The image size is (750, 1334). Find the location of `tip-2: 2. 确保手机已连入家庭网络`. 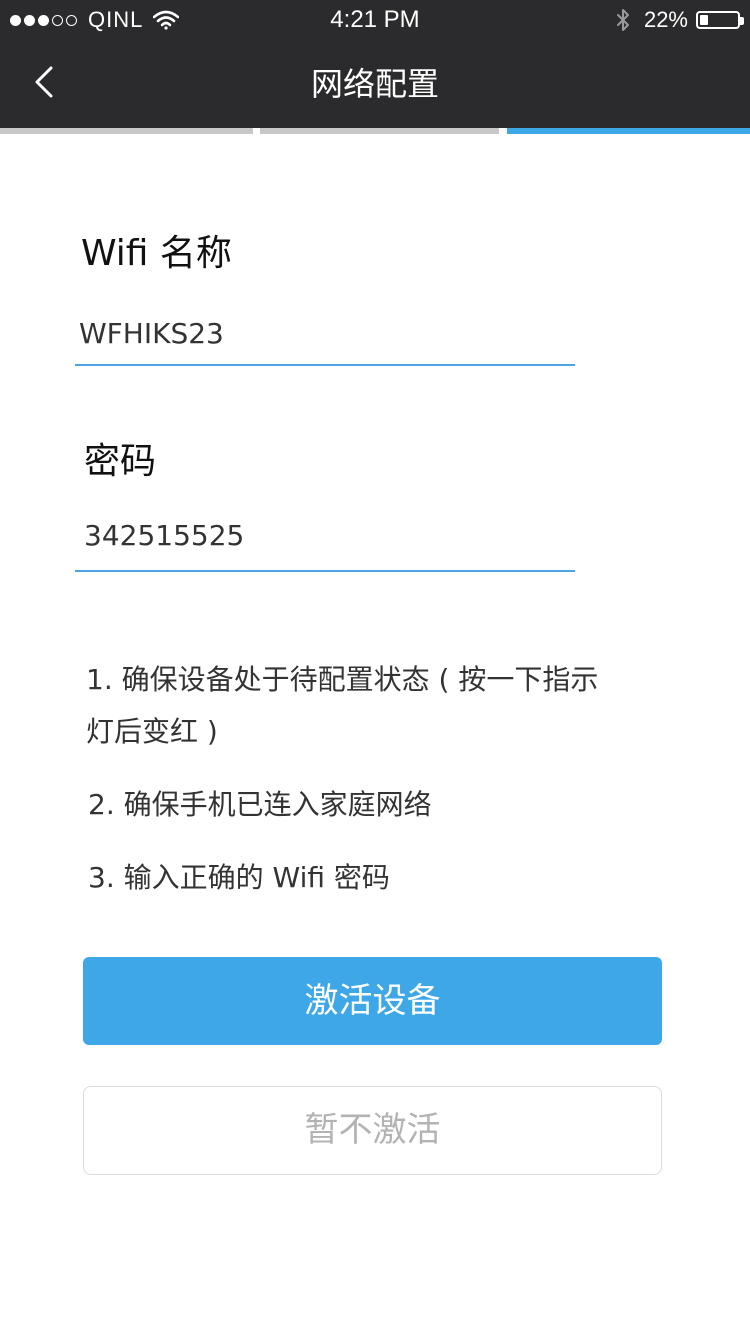

tip-2: 2. 确保手机已连入家庭网络 is located at coordinates (260, 804).